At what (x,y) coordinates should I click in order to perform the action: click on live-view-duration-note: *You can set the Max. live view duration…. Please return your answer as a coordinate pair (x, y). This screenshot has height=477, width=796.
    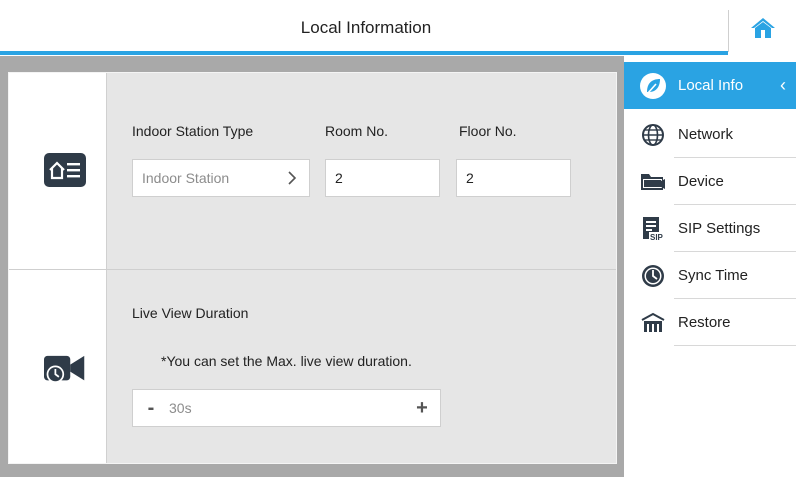
    Looking at the image, I should click on (286, 361).